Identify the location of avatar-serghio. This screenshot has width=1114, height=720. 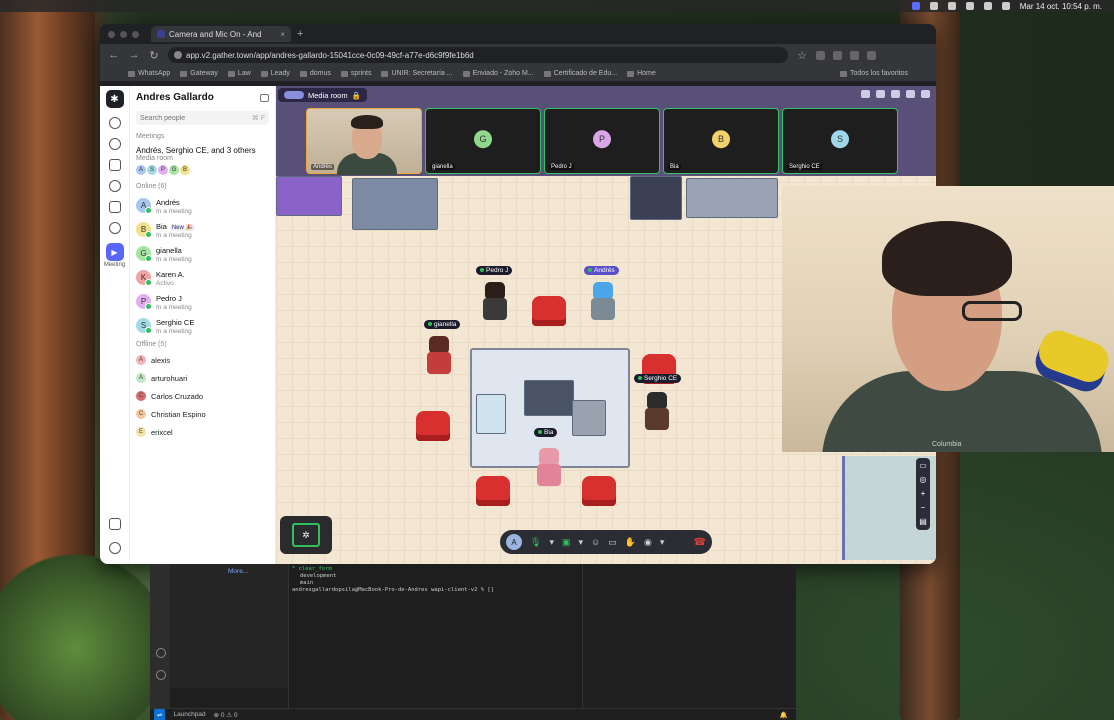
(657, 412).